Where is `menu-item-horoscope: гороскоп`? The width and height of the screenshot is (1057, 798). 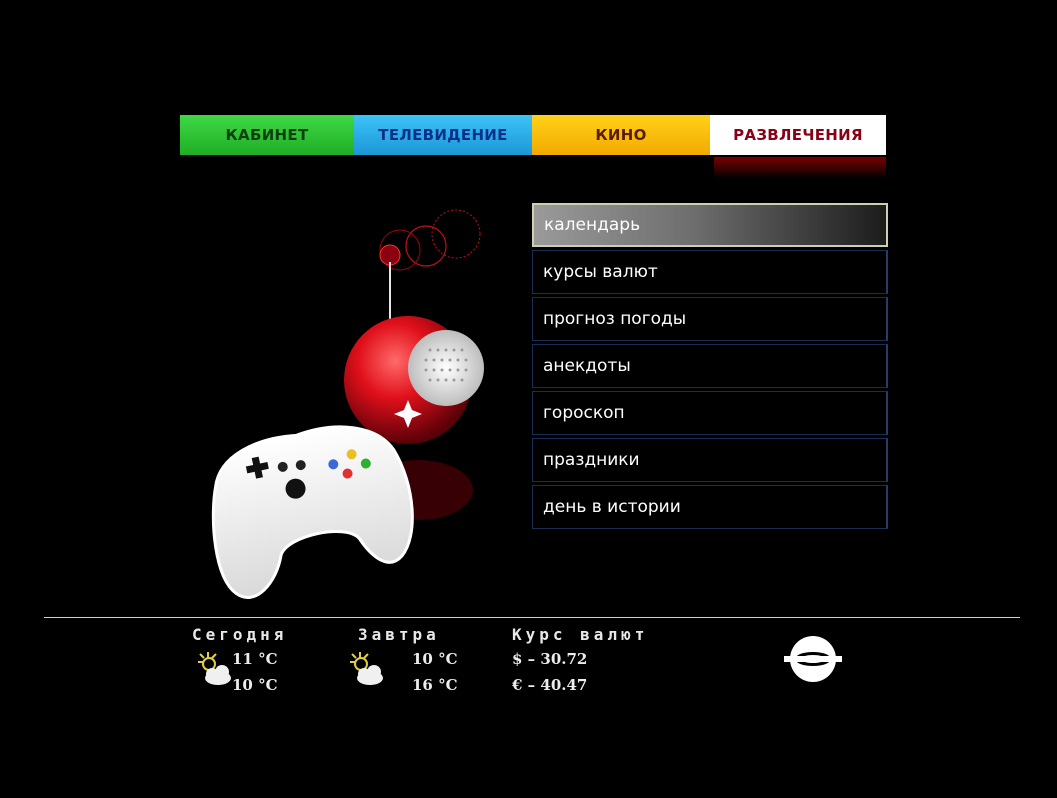 menu-item-horoscope: гороскоп is located at coordinates (710, 413).